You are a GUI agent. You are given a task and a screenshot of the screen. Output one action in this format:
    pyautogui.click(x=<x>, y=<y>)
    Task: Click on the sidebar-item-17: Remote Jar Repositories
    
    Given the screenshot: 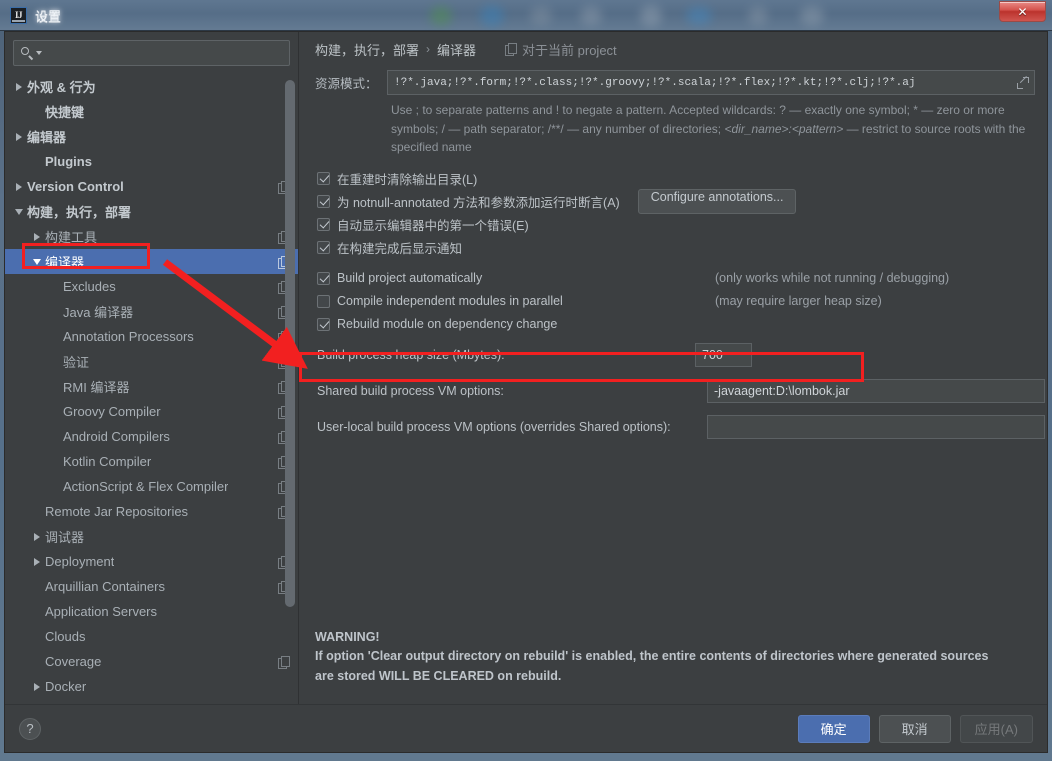 What is the action you would take?
    pyautogui.click(x=151, y=511)
    